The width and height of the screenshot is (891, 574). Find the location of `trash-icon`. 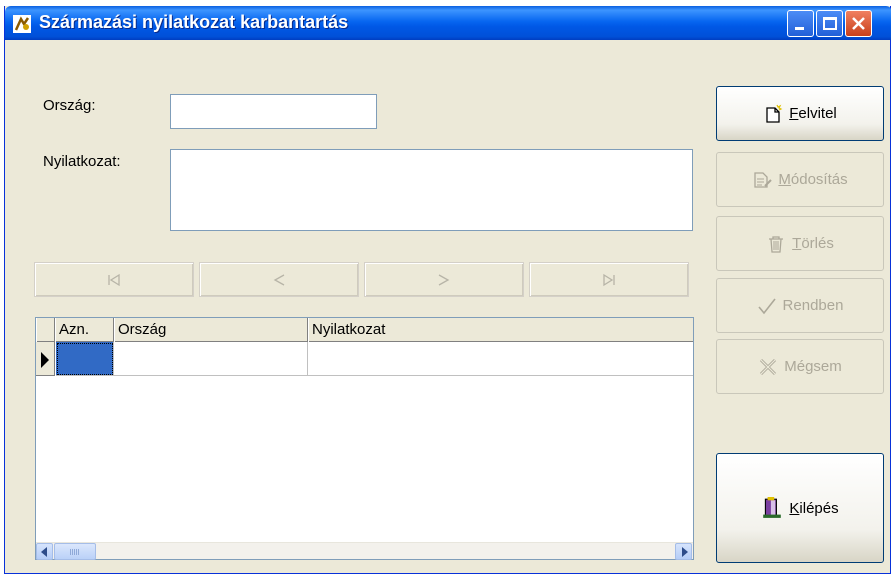

trash-icon is located at coordinates (776, 244).